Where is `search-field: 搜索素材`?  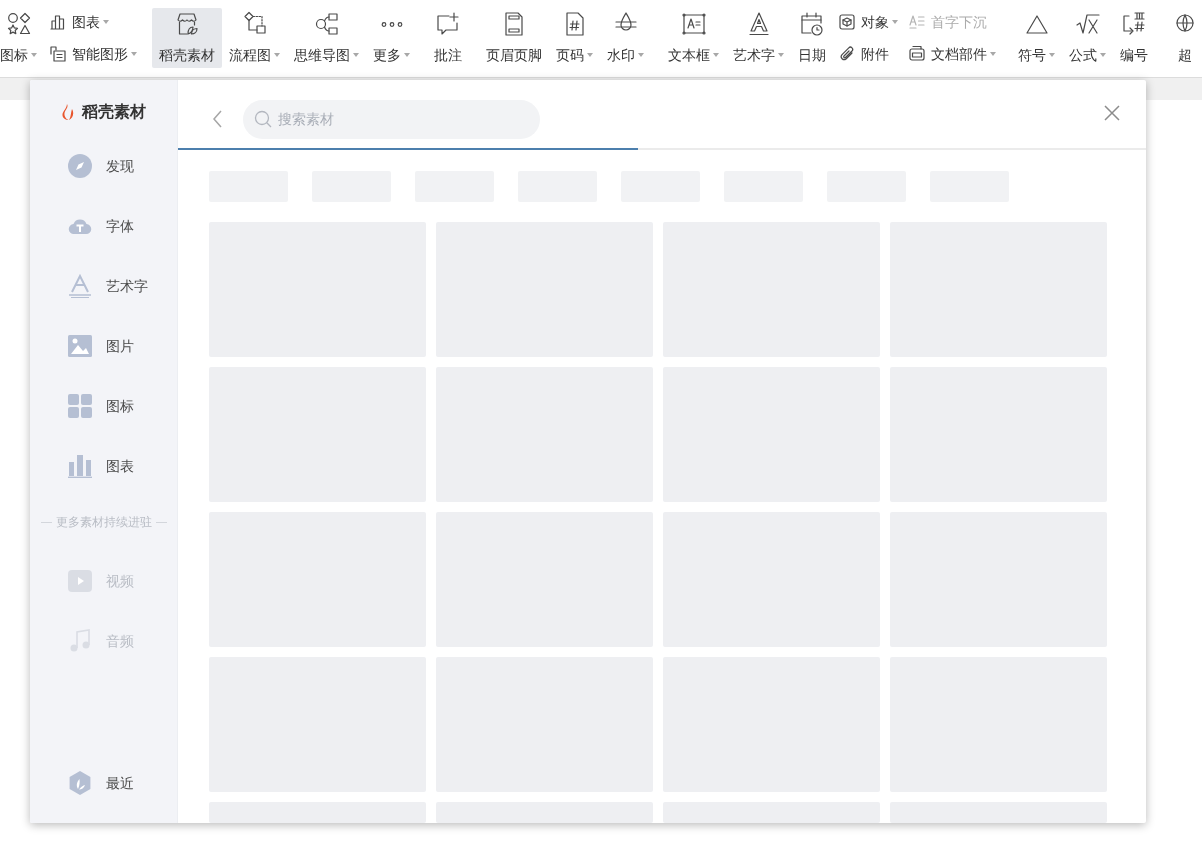 search-field: 搜索素材 is located at coordinates (391, 119).